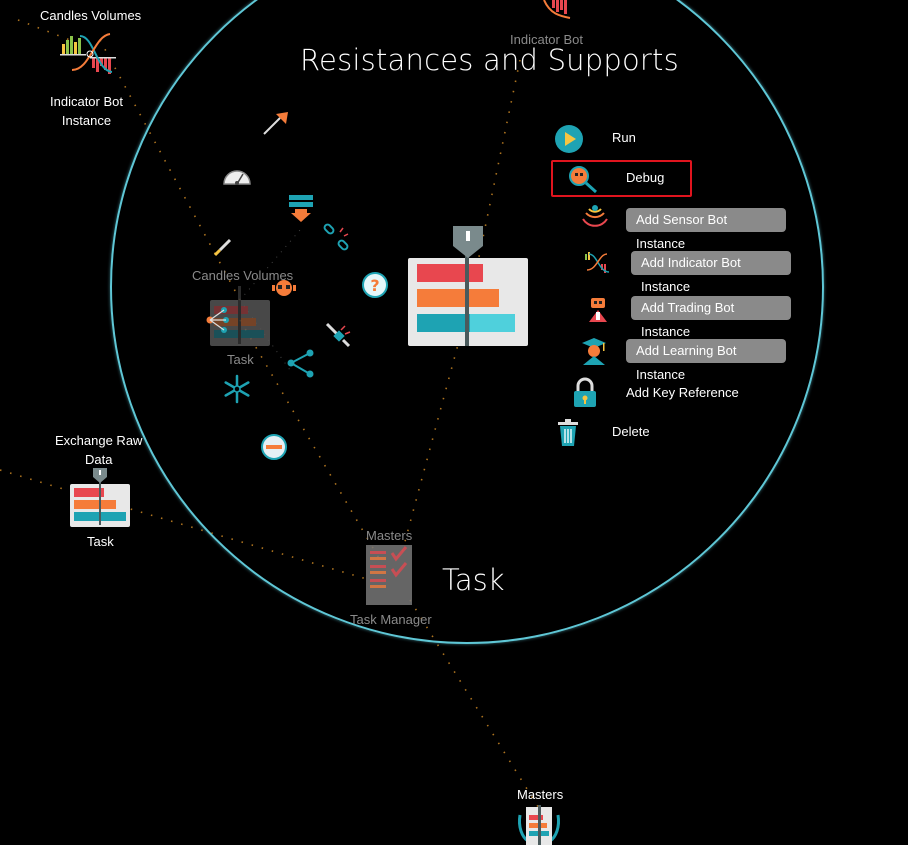 The image size is (908, 845). What do you see at coordinates (338, 333) in the screenshot?
I see `plug-icon` at bounding box center [338, 333].